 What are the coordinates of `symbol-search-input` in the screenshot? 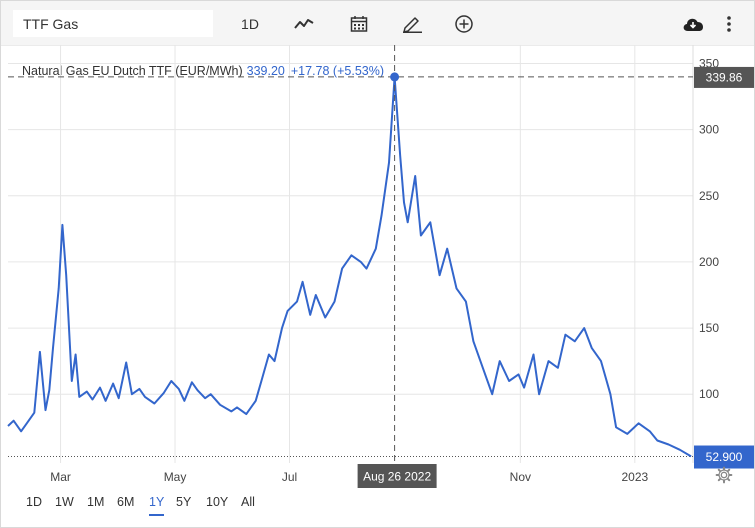 It's located at (113, 23).